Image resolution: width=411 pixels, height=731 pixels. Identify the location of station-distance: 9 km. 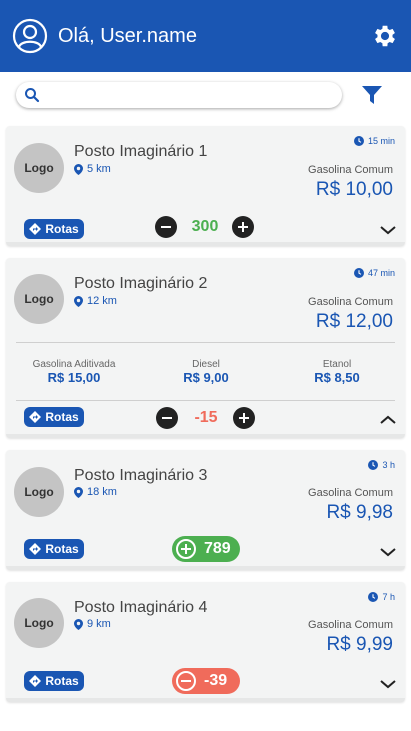
(92, 624).